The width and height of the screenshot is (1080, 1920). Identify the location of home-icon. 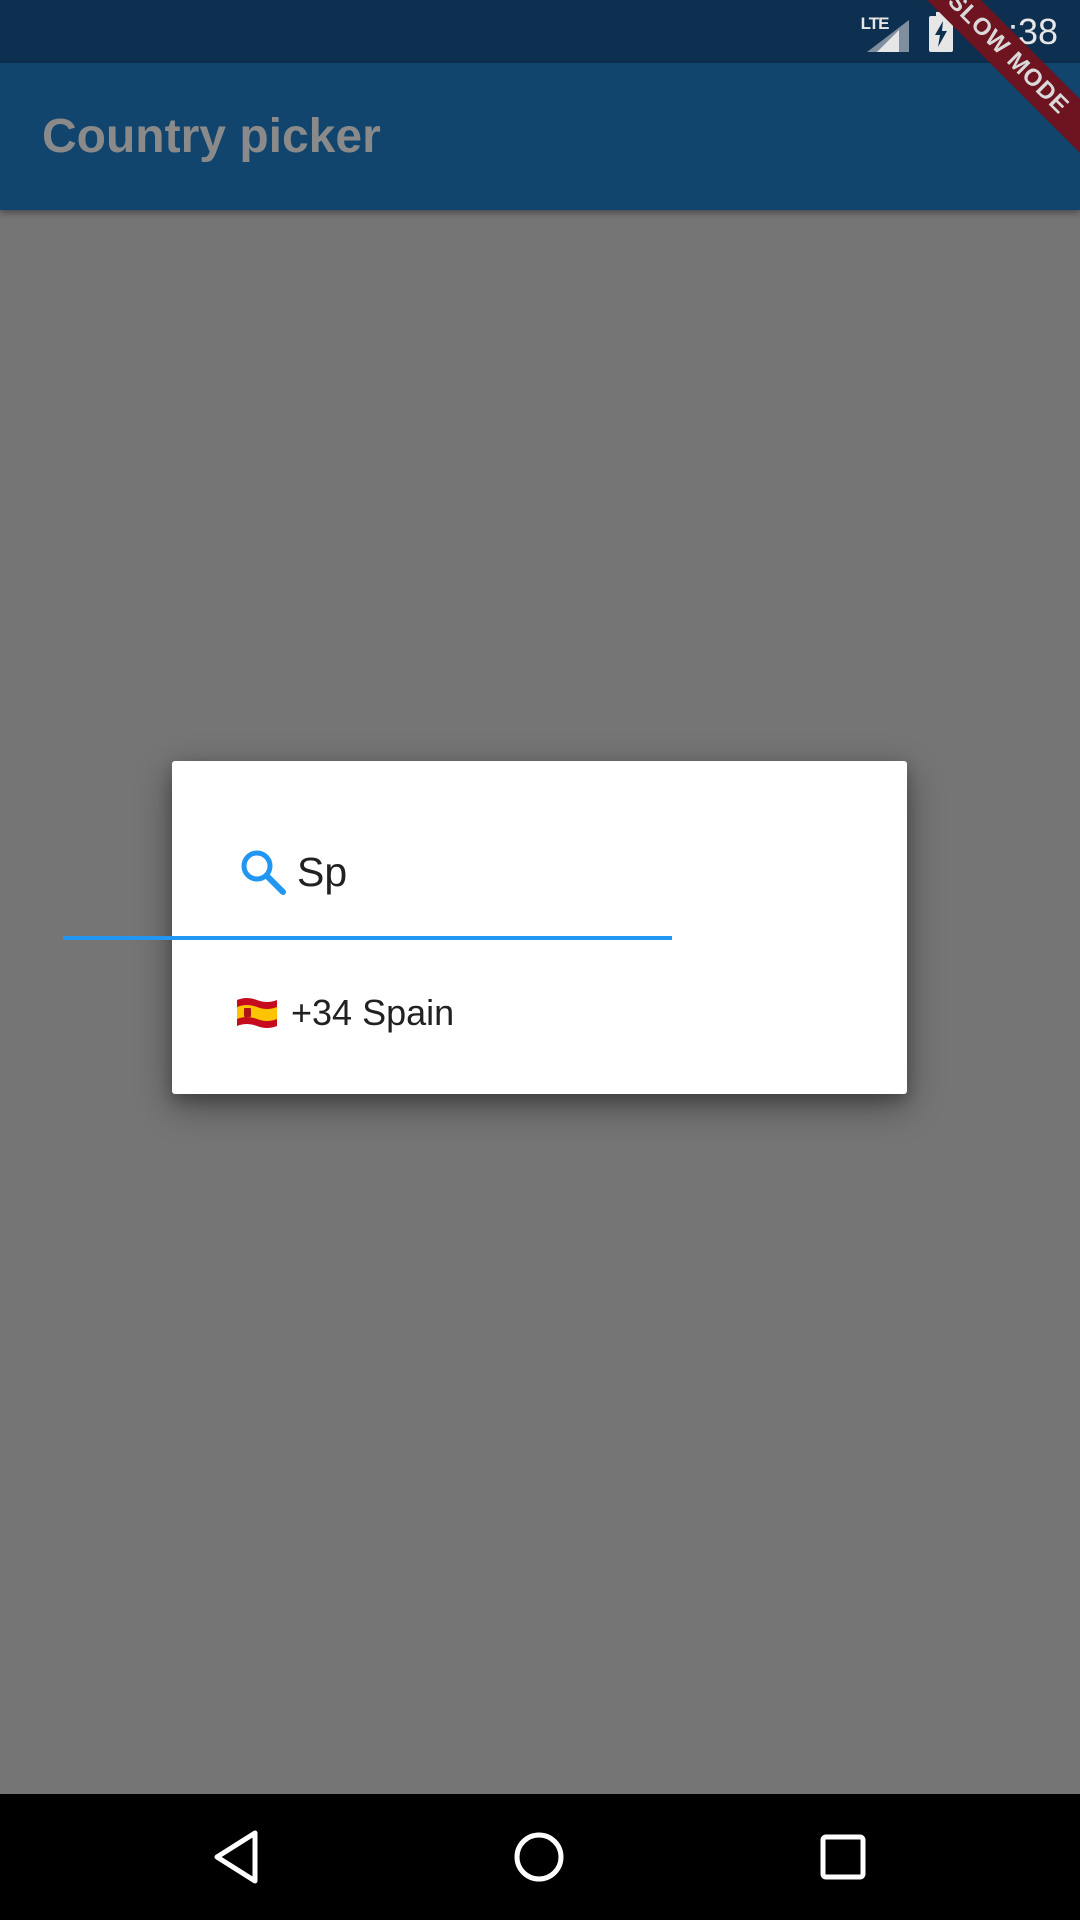
(539, 1857).